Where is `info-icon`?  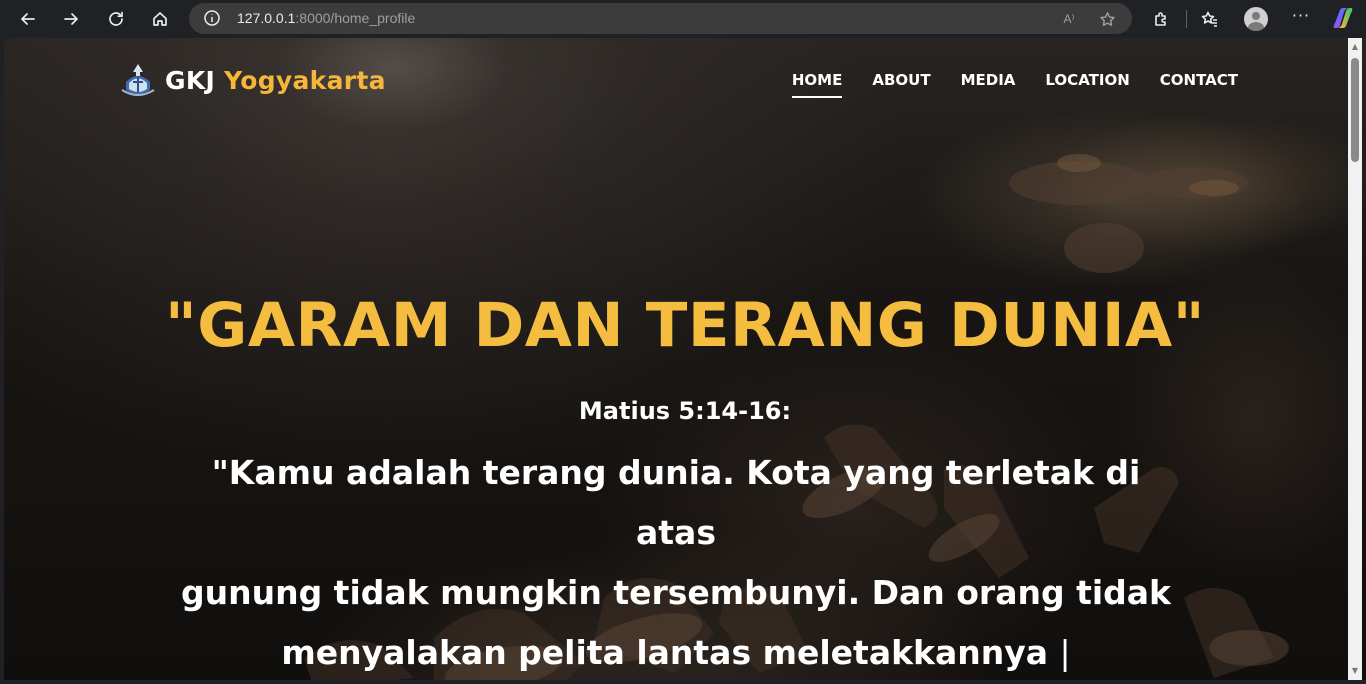 info-icon is located at coordinates (212, 18).